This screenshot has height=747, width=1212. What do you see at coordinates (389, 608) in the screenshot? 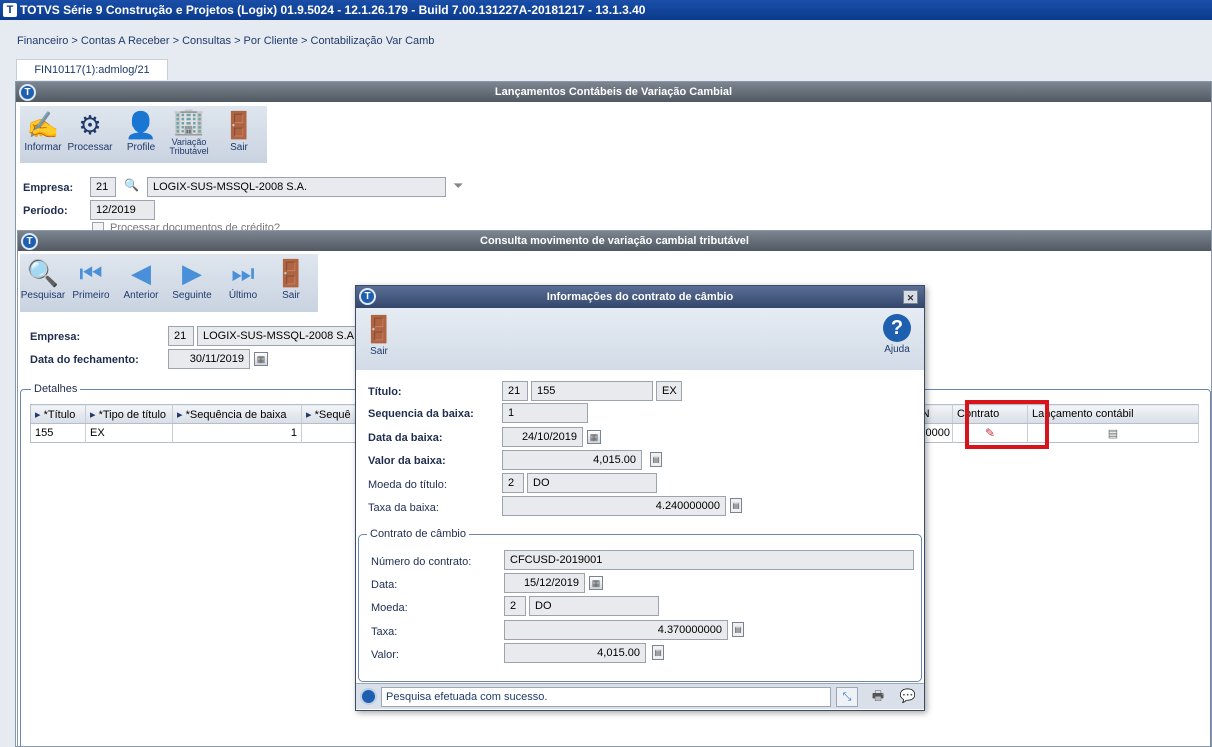
I see `contrato-moeda-label: Moeda:` at bounding box center [389, 608].